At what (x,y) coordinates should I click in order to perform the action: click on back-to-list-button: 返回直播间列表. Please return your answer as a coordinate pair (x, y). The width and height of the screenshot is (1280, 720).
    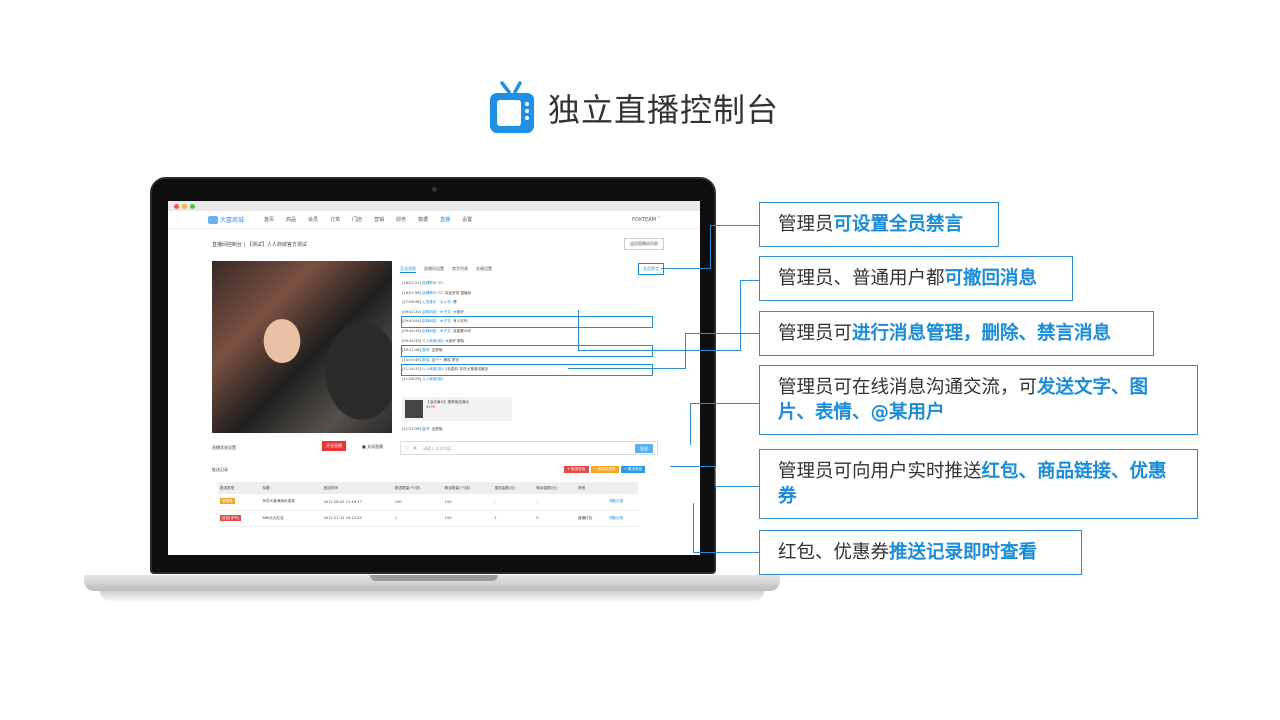
    Looking at the image, I should click on (644, 244).